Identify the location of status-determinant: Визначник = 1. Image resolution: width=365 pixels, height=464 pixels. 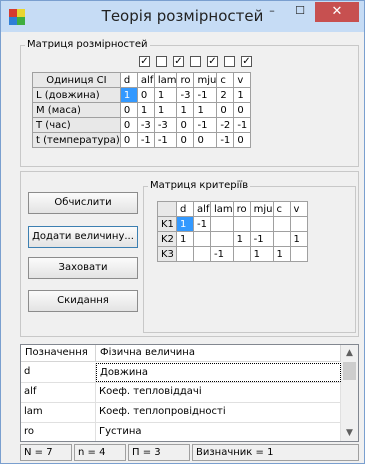
(275, 452).